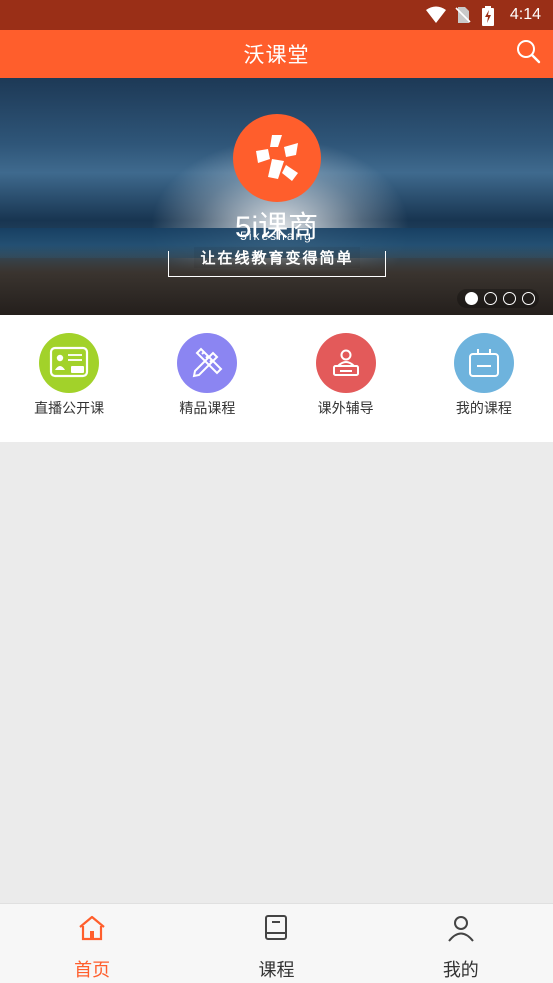 The height and width of the screenshot is (983, 553). Describe the element at coordinates (345, 363) in the screenshot. I see `tutor-icon` at that location.